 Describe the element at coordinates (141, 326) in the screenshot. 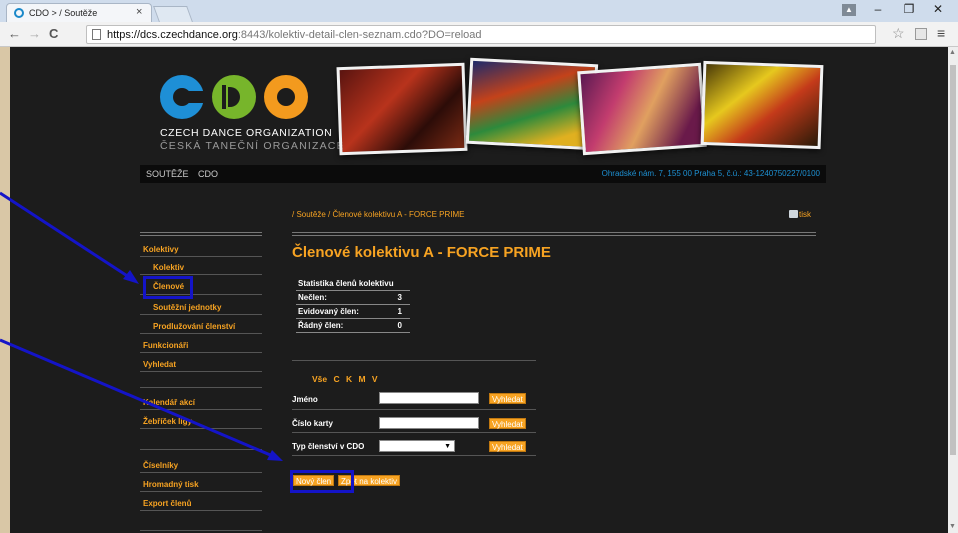

I see `annotation-arrows` at that location.